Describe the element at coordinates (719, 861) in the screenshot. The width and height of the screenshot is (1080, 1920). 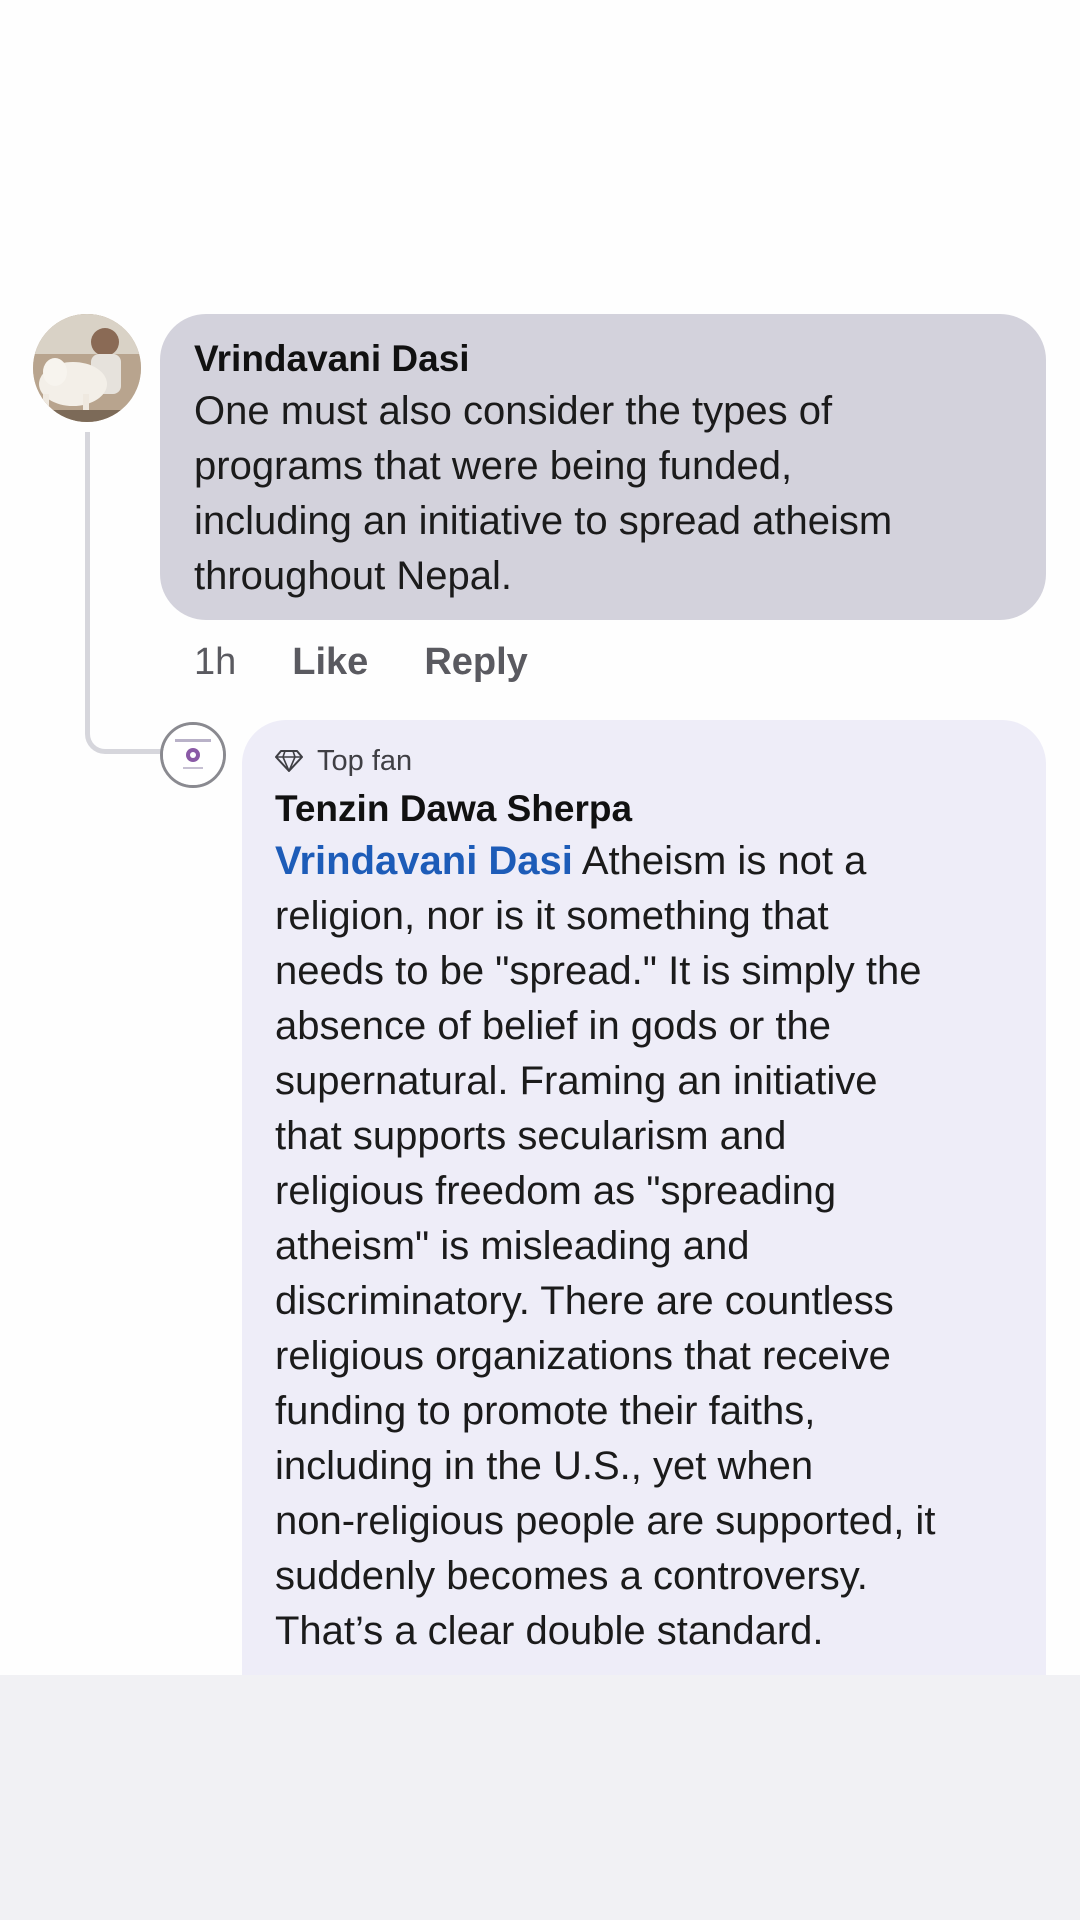
I see `reply-line-rest: Atheism is not a` at that location.